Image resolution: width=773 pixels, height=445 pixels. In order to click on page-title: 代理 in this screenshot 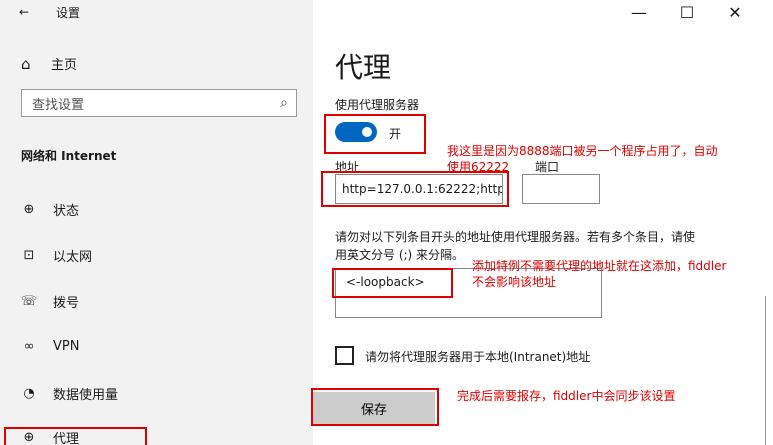, I will do `click(363, 67)`.